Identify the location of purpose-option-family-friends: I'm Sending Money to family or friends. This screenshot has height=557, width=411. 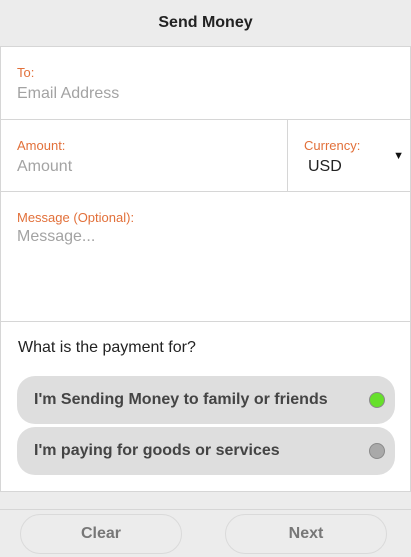
(206, 400).